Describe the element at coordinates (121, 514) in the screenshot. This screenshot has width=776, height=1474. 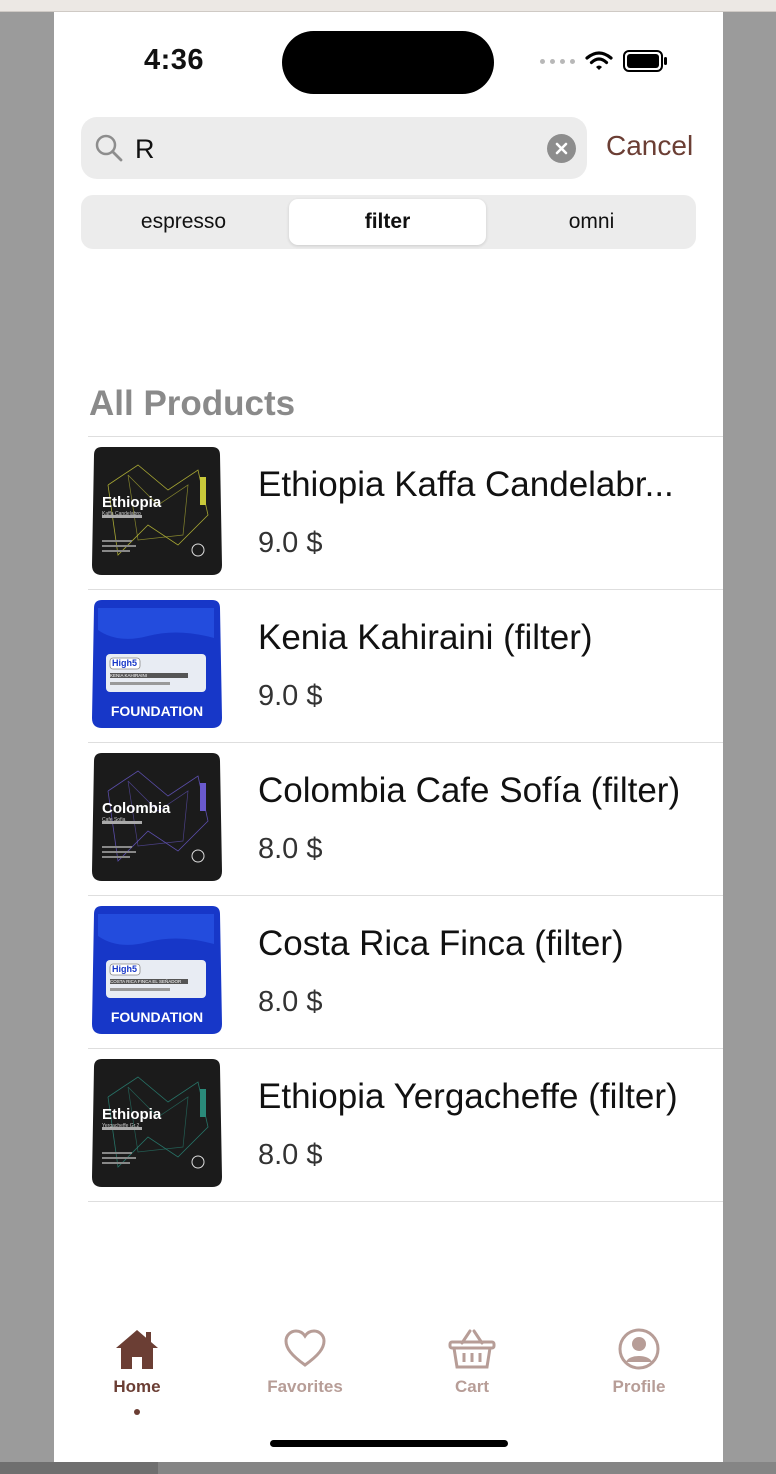
I see `bag-subtext: Kaffa Candelabro` at that location.